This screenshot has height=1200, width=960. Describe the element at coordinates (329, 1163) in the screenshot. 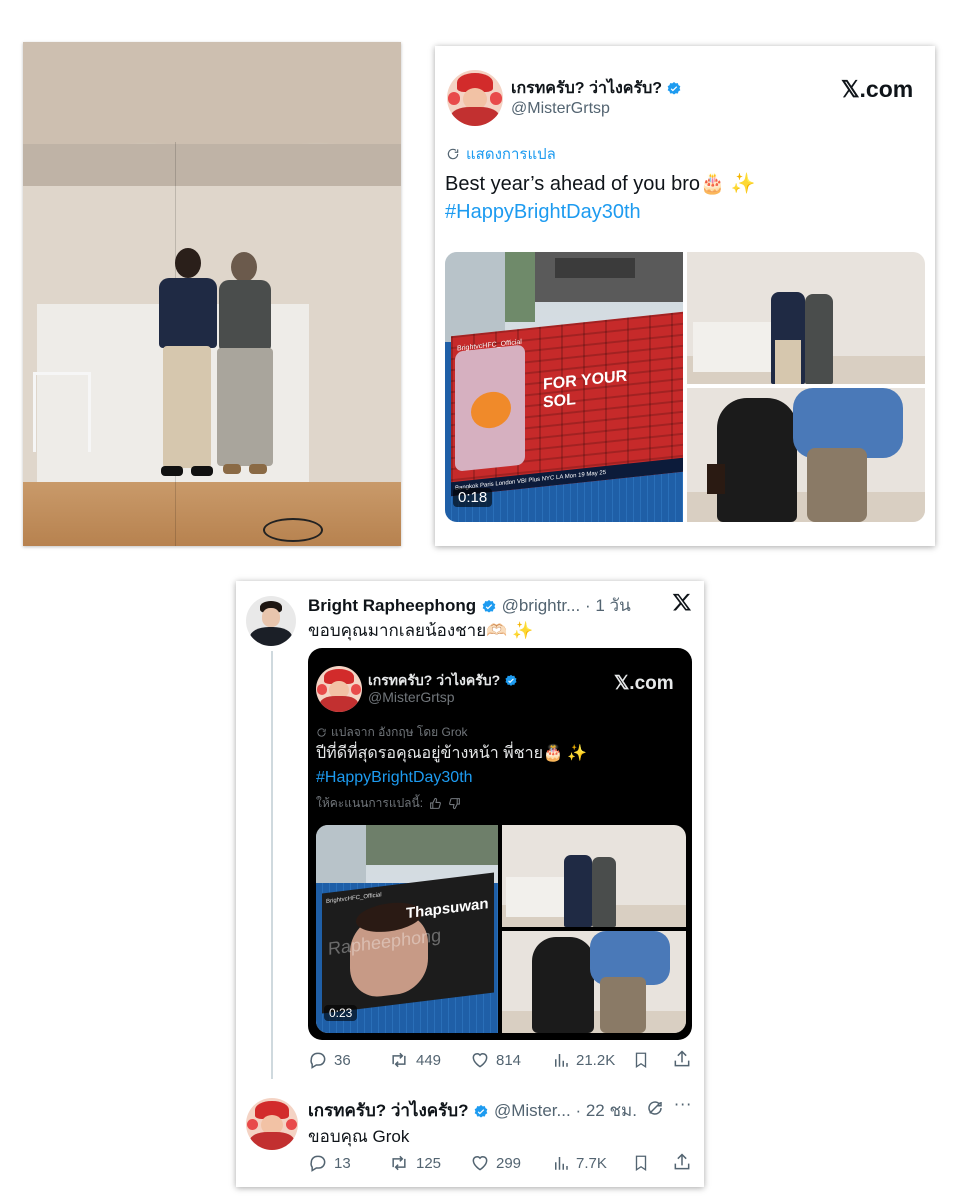

I see `reply-button: 13` at that location.